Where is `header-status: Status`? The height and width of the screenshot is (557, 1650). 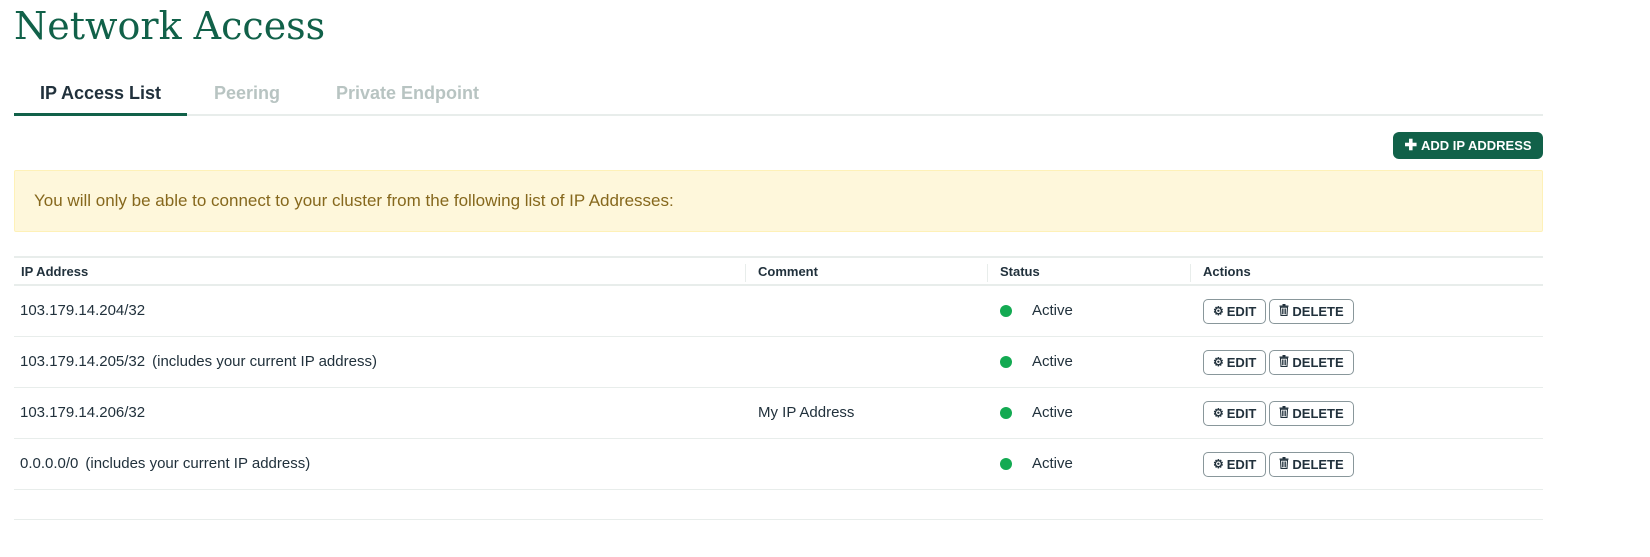 header-status: Status is located at coordinates (1091, 272).